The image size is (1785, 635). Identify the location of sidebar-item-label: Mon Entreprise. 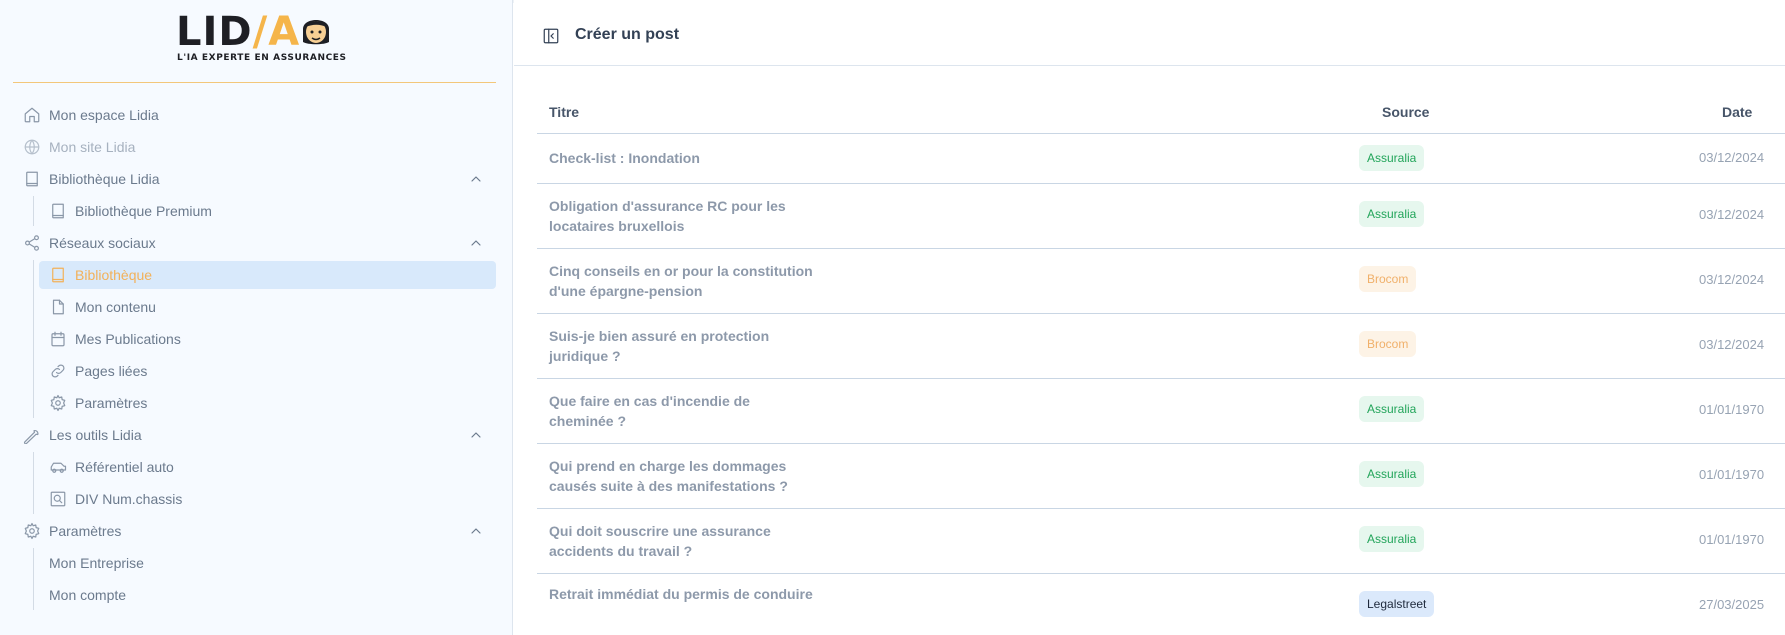
(96, 563).